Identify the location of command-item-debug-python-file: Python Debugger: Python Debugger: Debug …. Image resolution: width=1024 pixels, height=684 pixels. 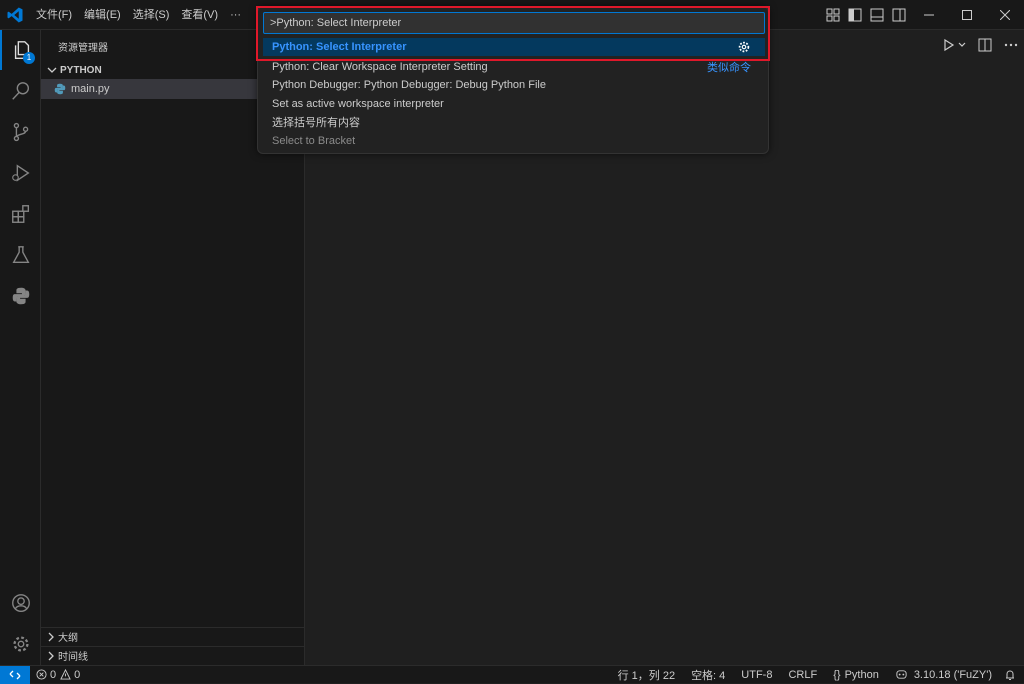
(514, 85).